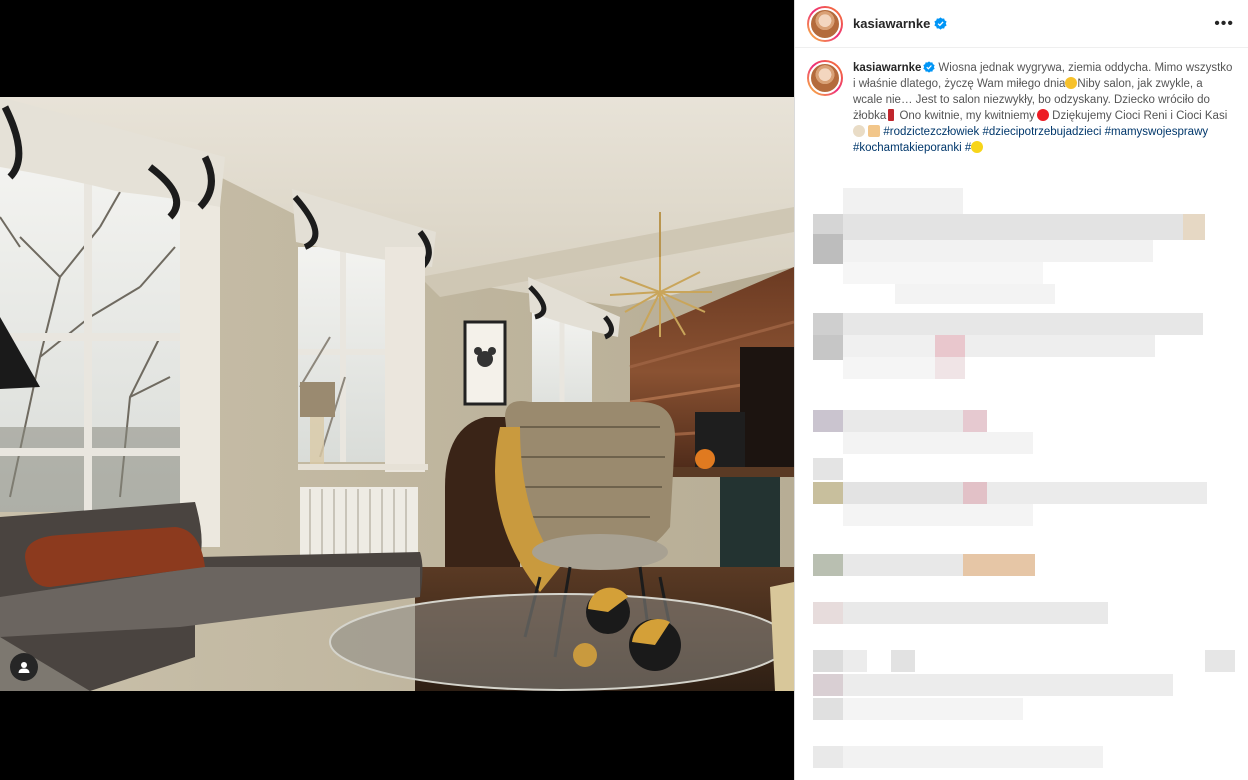 This screenshot has height=780, width=1248. I want to click on pray-emoji-icon, so click(859, 131).